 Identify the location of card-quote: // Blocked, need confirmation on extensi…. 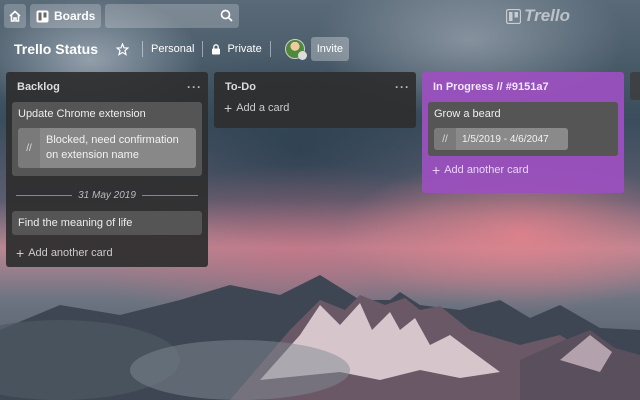
(107, 148).